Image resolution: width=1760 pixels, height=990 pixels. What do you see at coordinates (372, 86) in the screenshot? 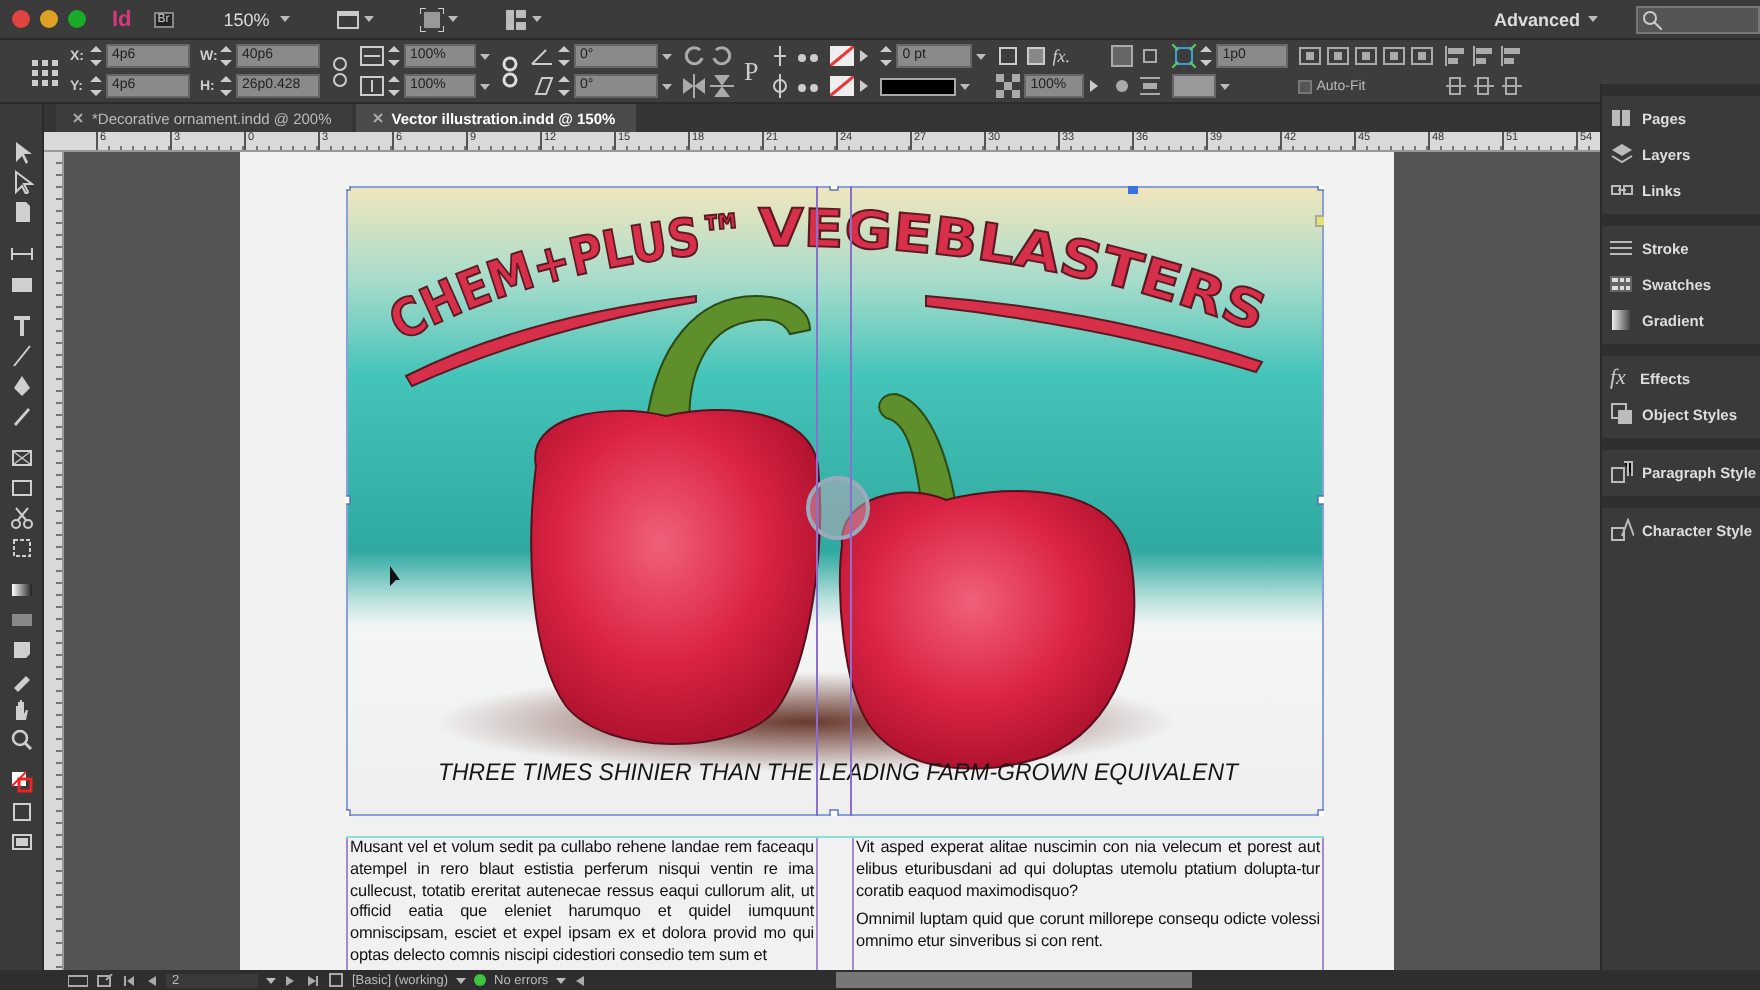
I see `scale-y-icon` at bounding box center [372, 86].